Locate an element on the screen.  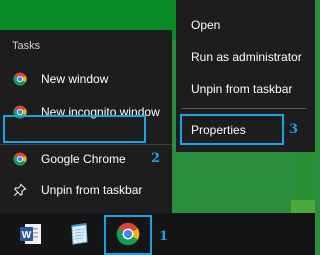
step-marker-3: 3 is located at coordinates (294, 129).